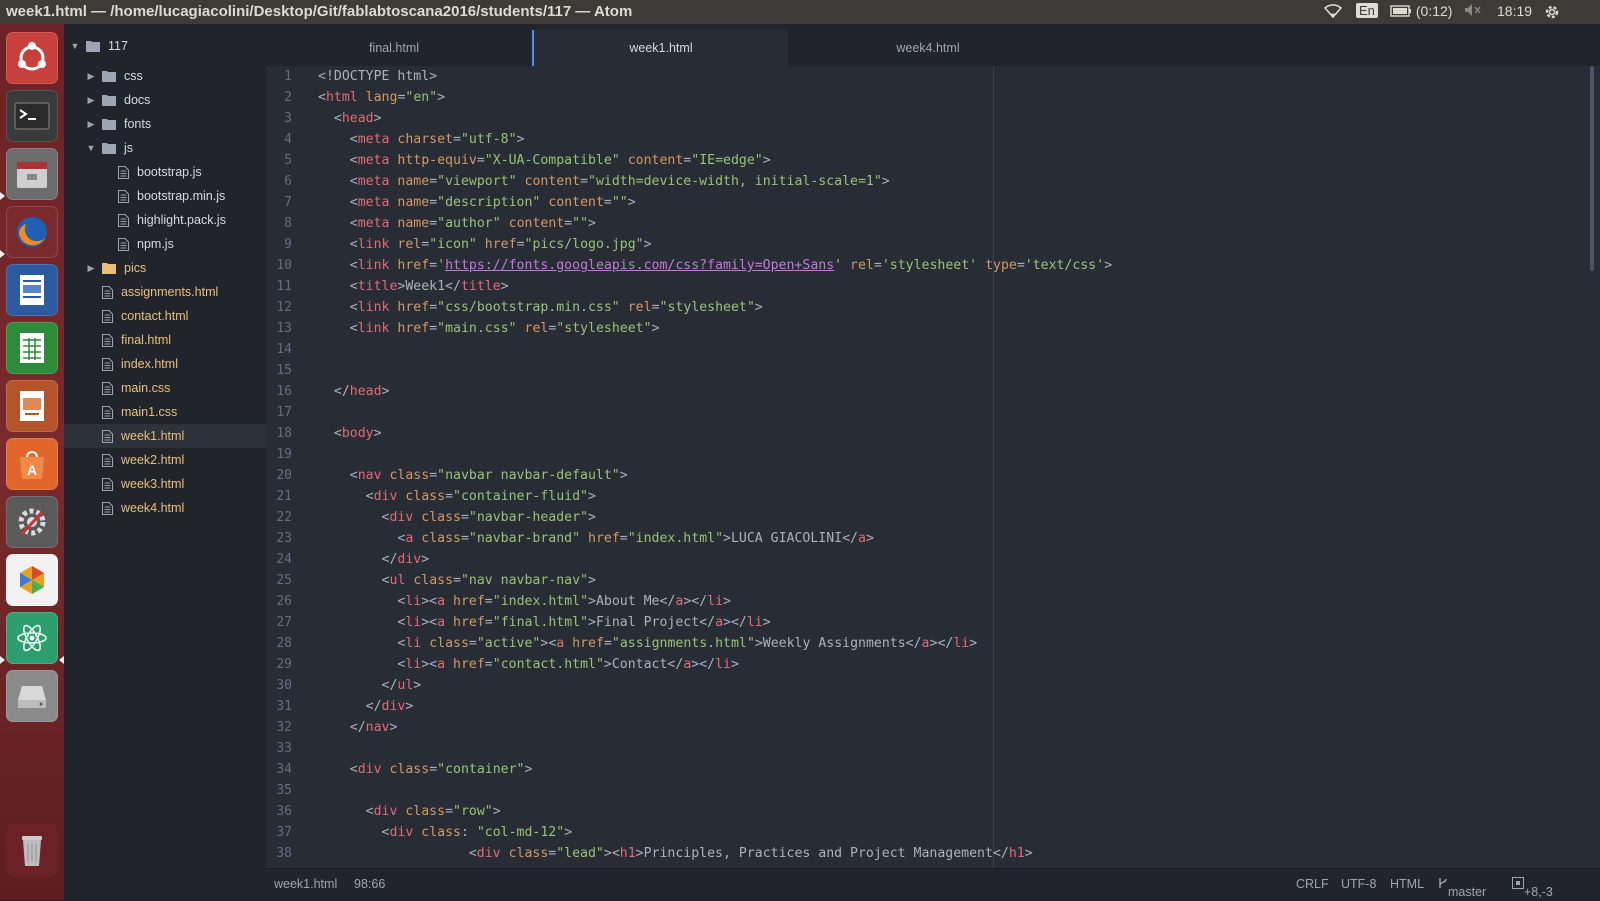 Image resolution: width=1600 pixels, height=901 pixels. I want to click on status-git-branch: master, so click(1462, 888).